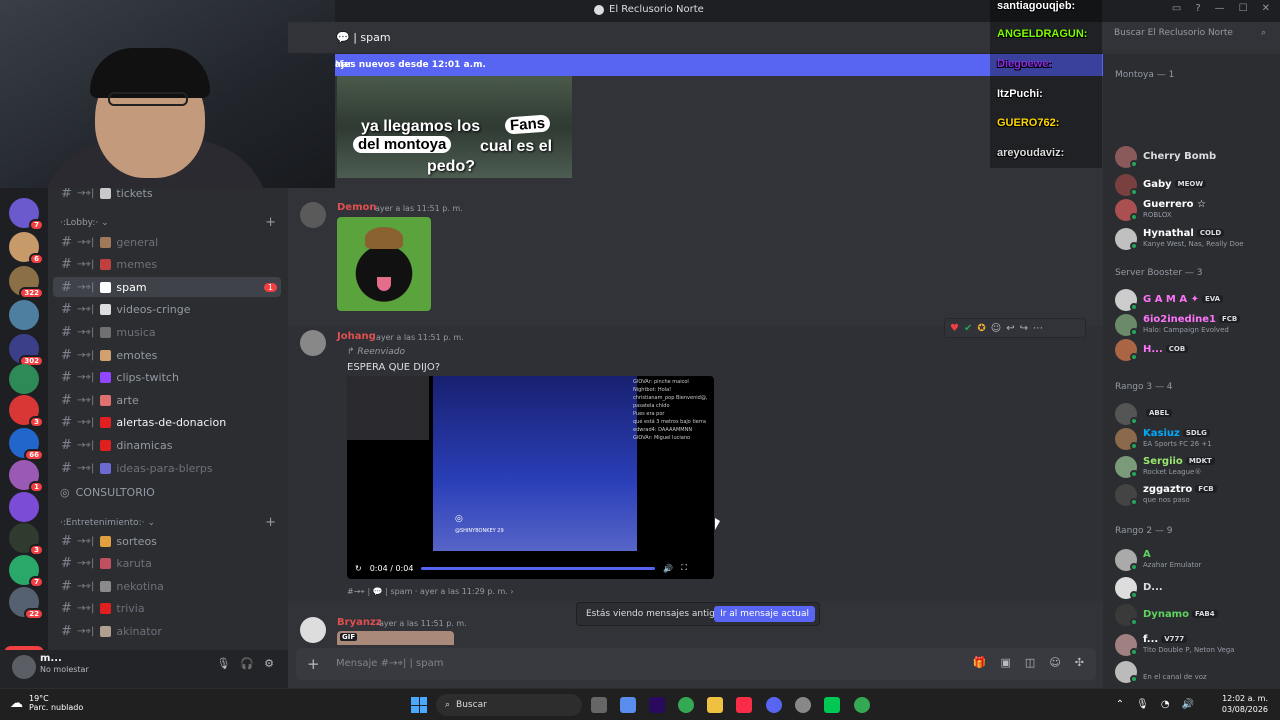  I want to click on server-icon: 66, so click(26, 444).